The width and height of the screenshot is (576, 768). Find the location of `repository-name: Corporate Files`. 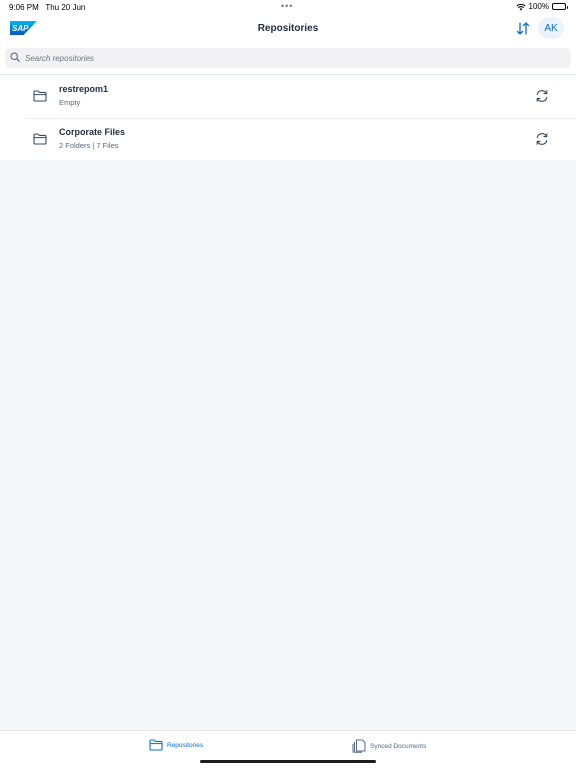

repository-name: Corporate Files is located at coordinates (92, 132).